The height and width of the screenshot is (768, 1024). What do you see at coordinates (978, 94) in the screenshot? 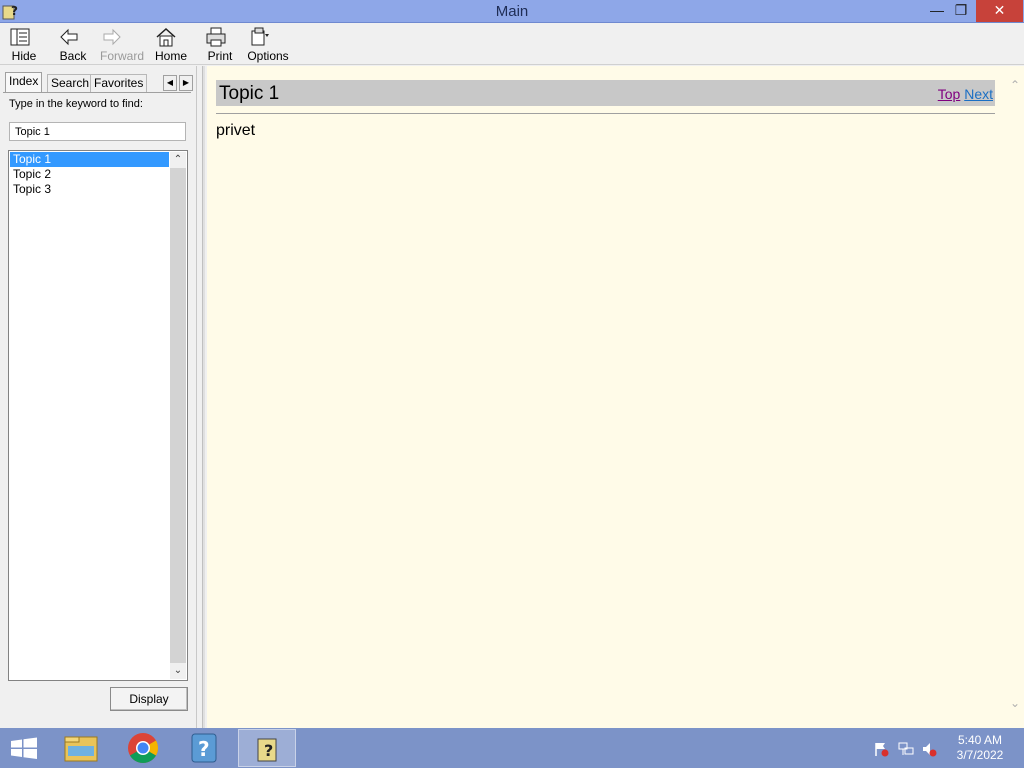
I see `next-link: Next` at bounding box center [978, 94].